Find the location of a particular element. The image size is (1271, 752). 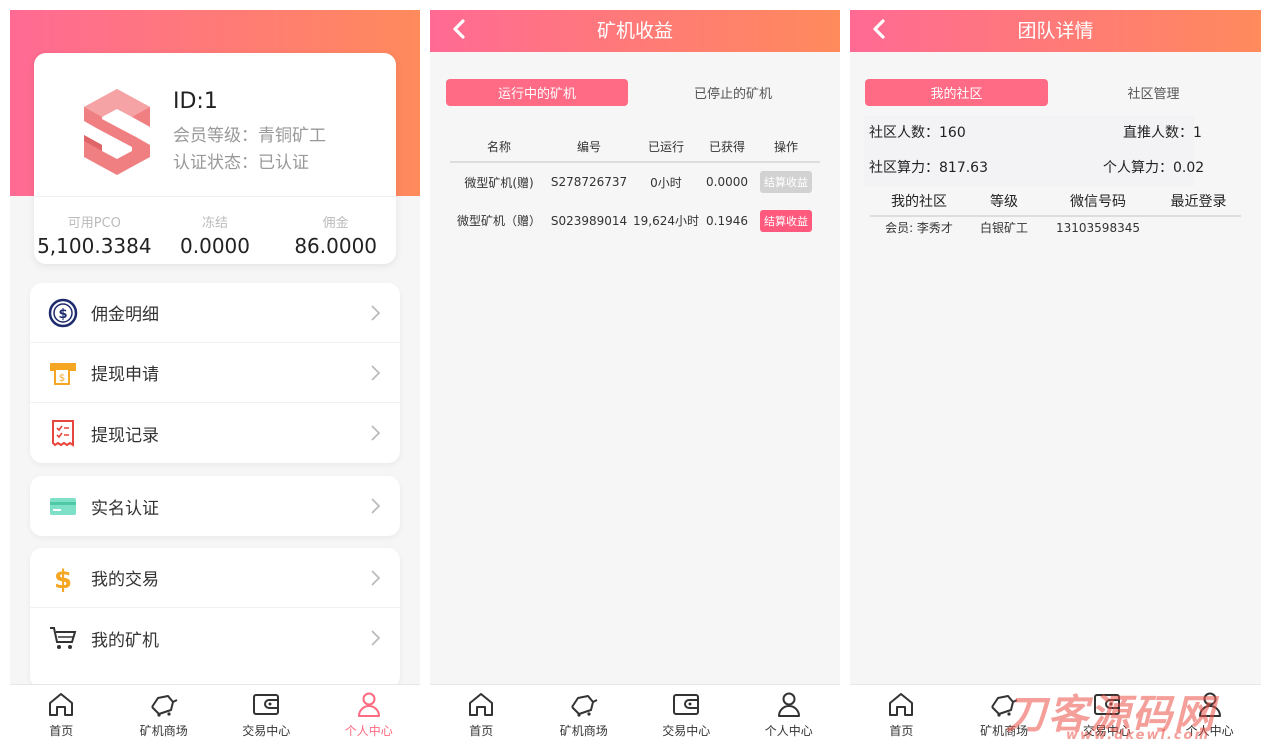

column-header: 操作 is located at coordinates (786, 147).